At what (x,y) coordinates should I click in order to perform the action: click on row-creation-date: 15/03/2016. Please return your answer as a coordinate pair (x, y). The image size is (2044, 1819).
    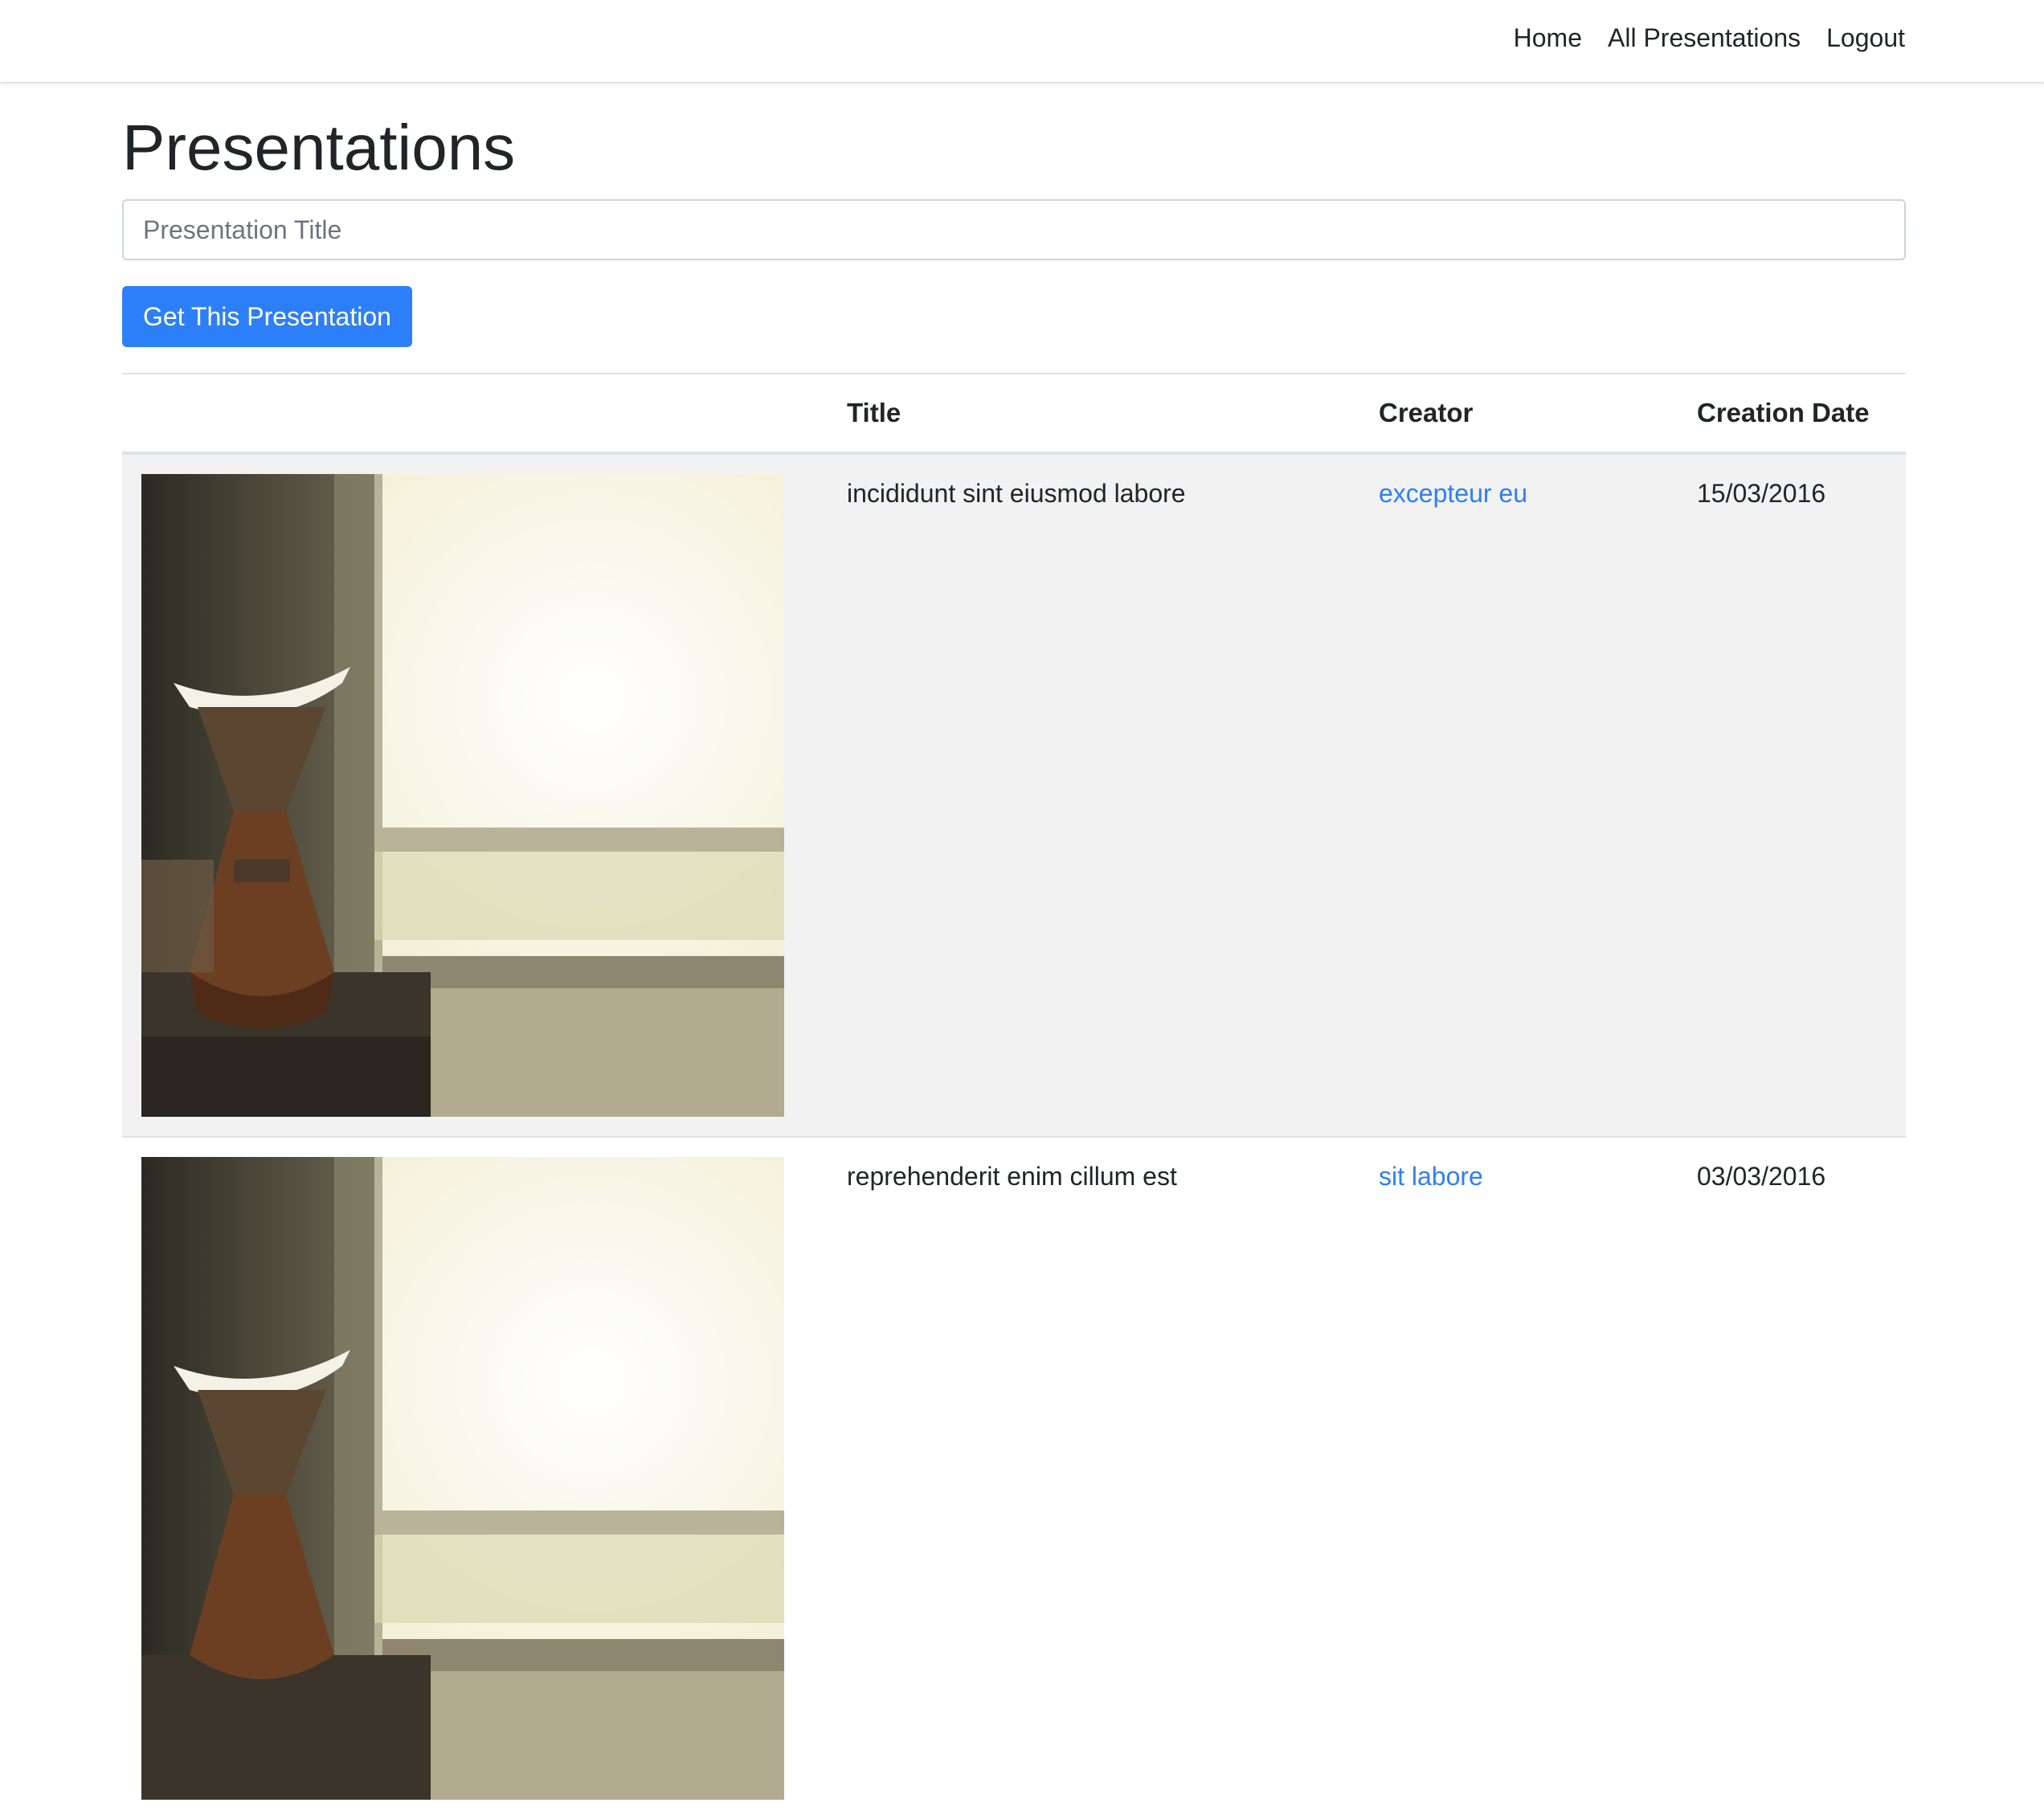
    Looking at the image, I should click on (1792, 794).